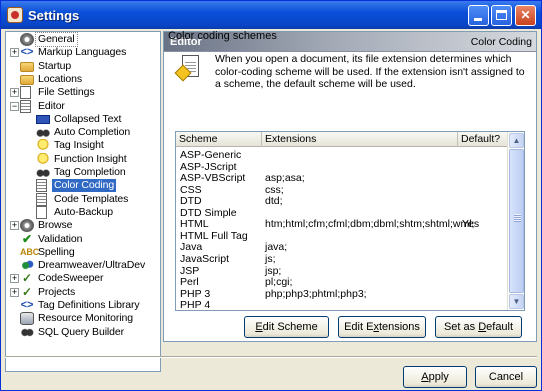 This screenshot has width=542, height=391. What do you see at coordinates (341, 293) in the screenshot?
I see `grid-row: PHP 3 php;php3;phtml;php3;` at bounding box center [341, 293].